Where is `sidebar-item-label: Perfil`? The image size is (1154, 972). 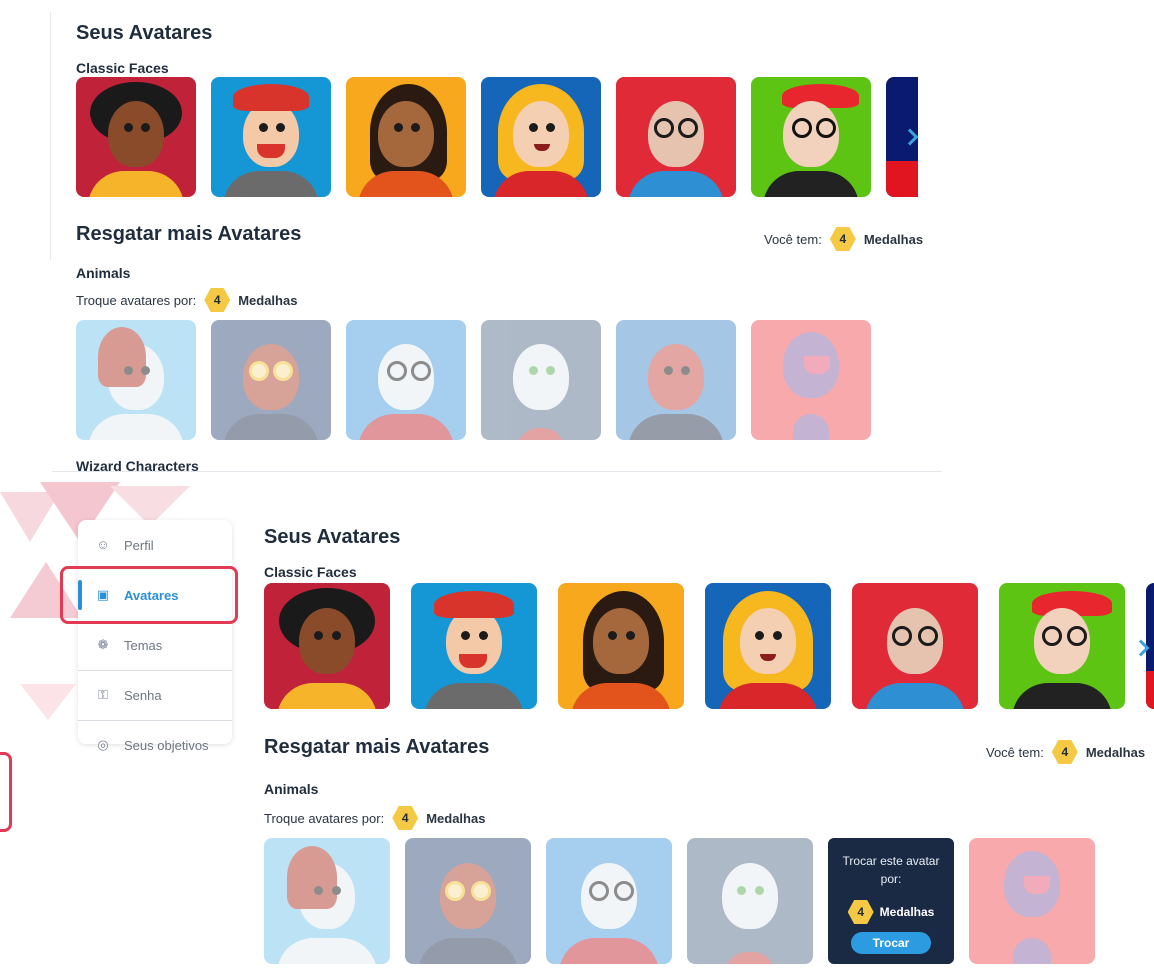 sidebar-item-label: Perfil is located at coordinates (139, 545).